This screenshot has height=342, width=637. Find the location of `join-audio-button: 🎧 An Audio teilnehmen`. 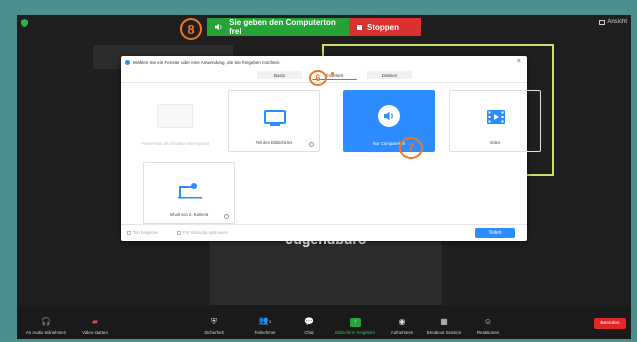

join-audio-button: 🎧 An Audio teilnehmen is located at coordinates (46, 326).